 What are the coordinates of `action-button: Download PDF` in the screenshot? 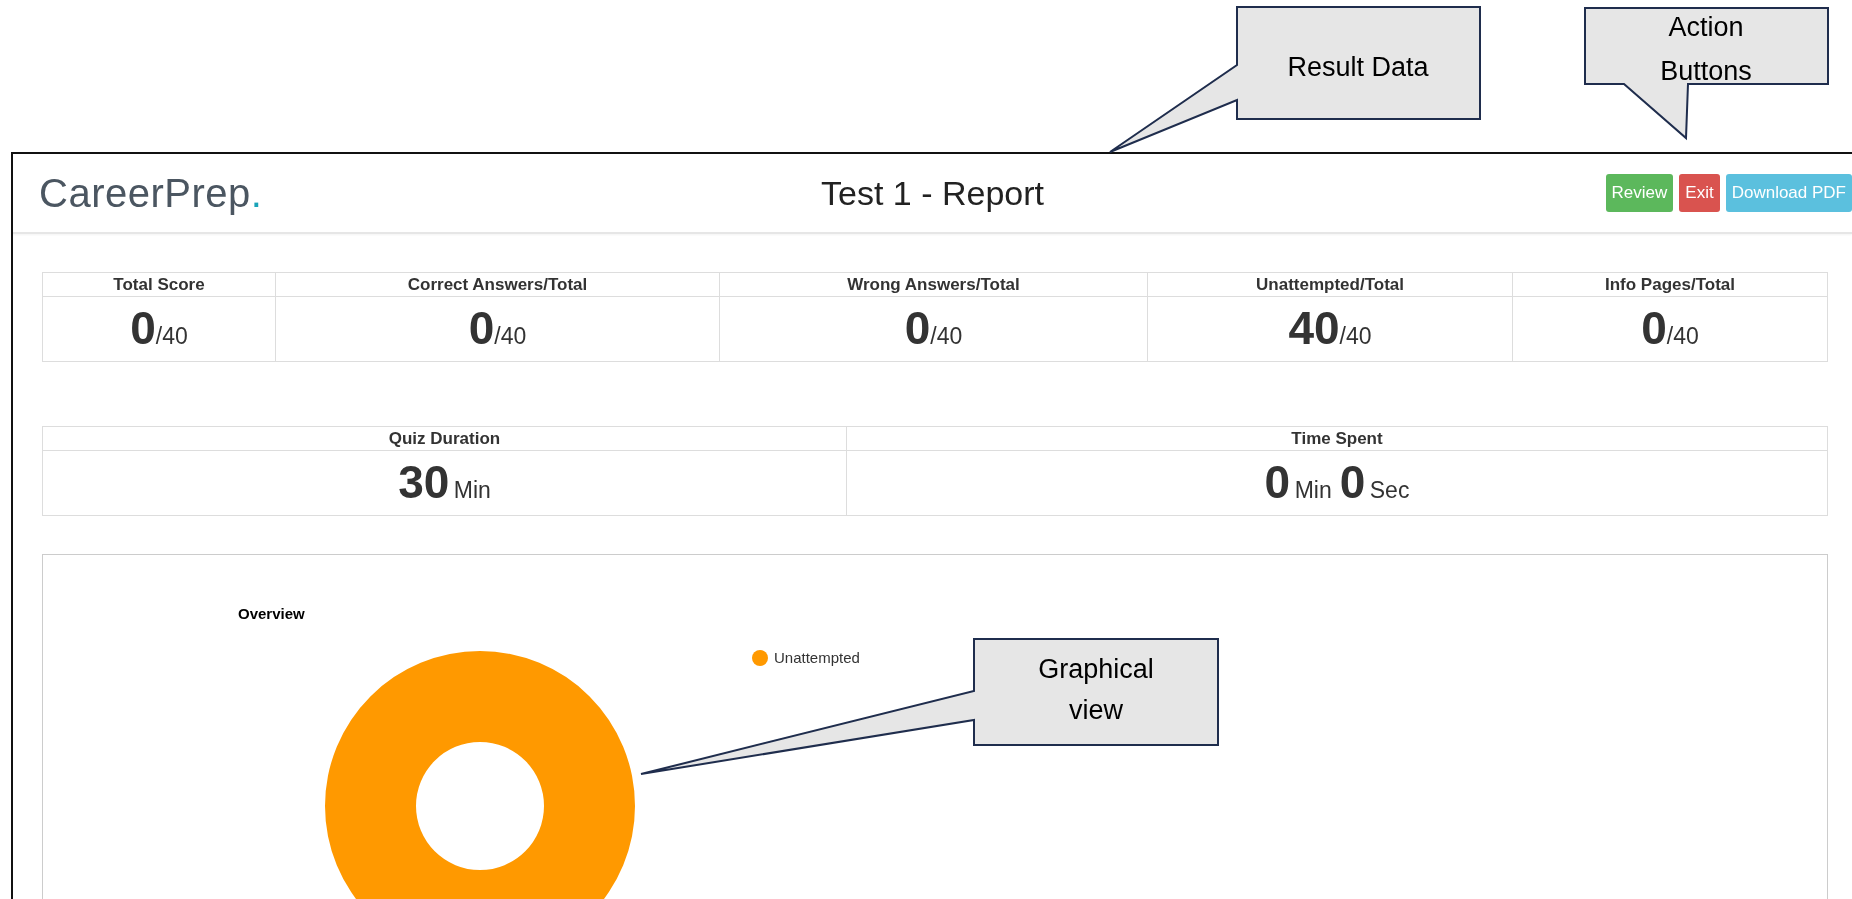 It's located at (1788, 193).